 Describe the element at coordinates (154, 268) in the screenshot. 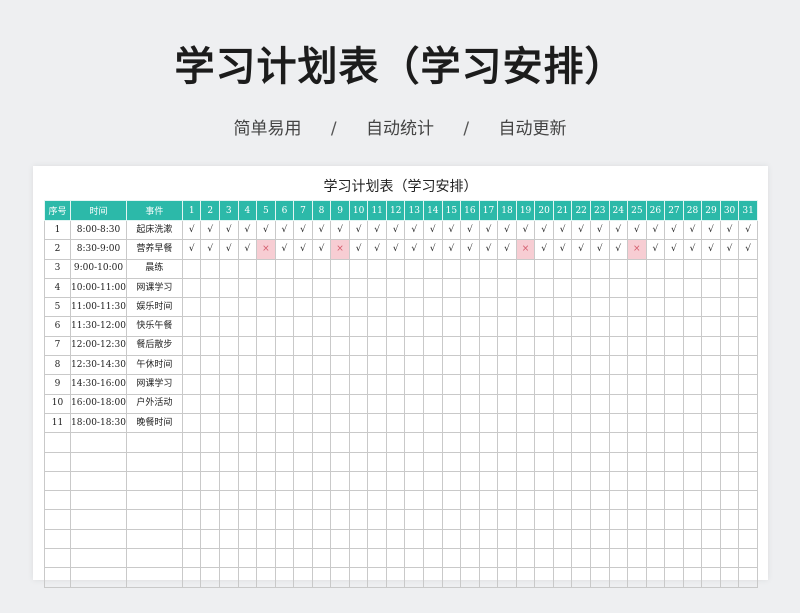

I see `row-event-cell: 晨练` at that location.